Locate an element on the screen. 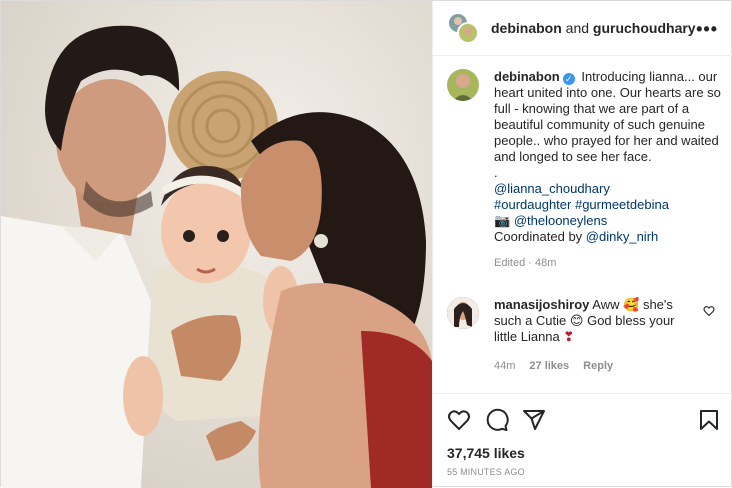 The image size is (732, 488). hashtag-link: #ourdaughter is located at coordinates (532, 204).